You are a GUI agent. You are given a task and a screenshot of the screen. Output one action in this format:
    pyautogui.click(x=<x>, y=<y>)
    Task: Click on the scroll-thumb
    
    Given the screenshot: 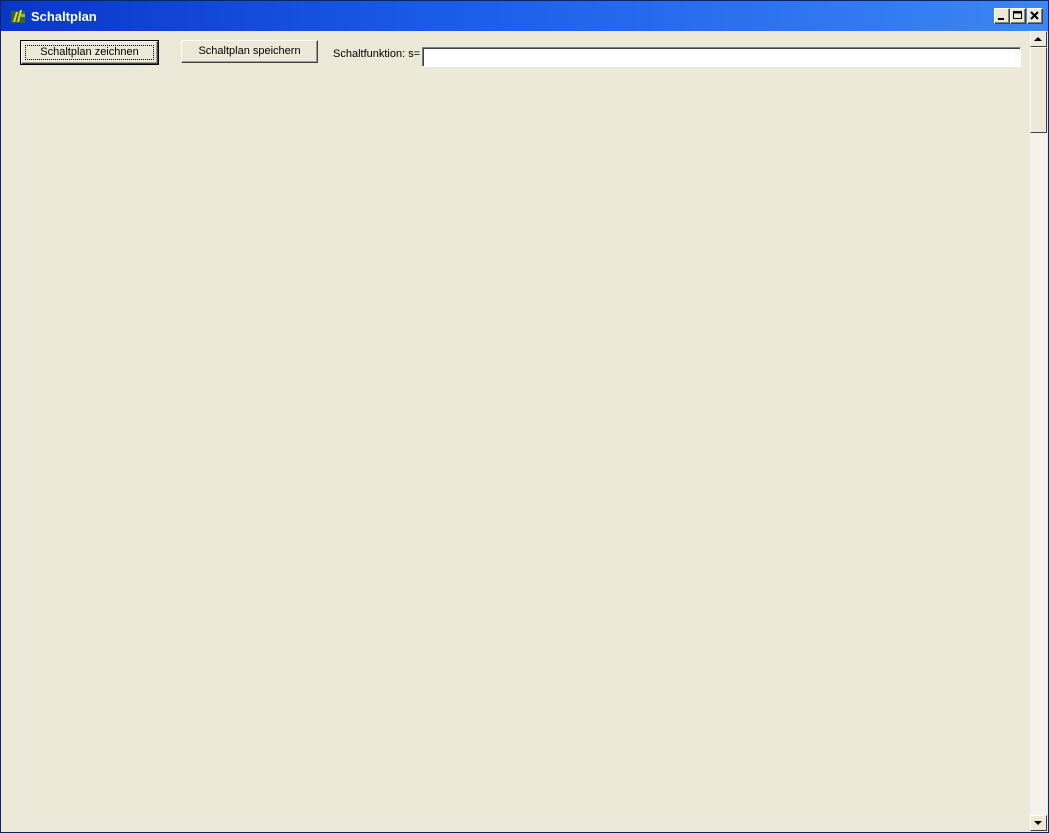 What is the action you would take?
    pyautogui.click(x=1038, y=90)
    